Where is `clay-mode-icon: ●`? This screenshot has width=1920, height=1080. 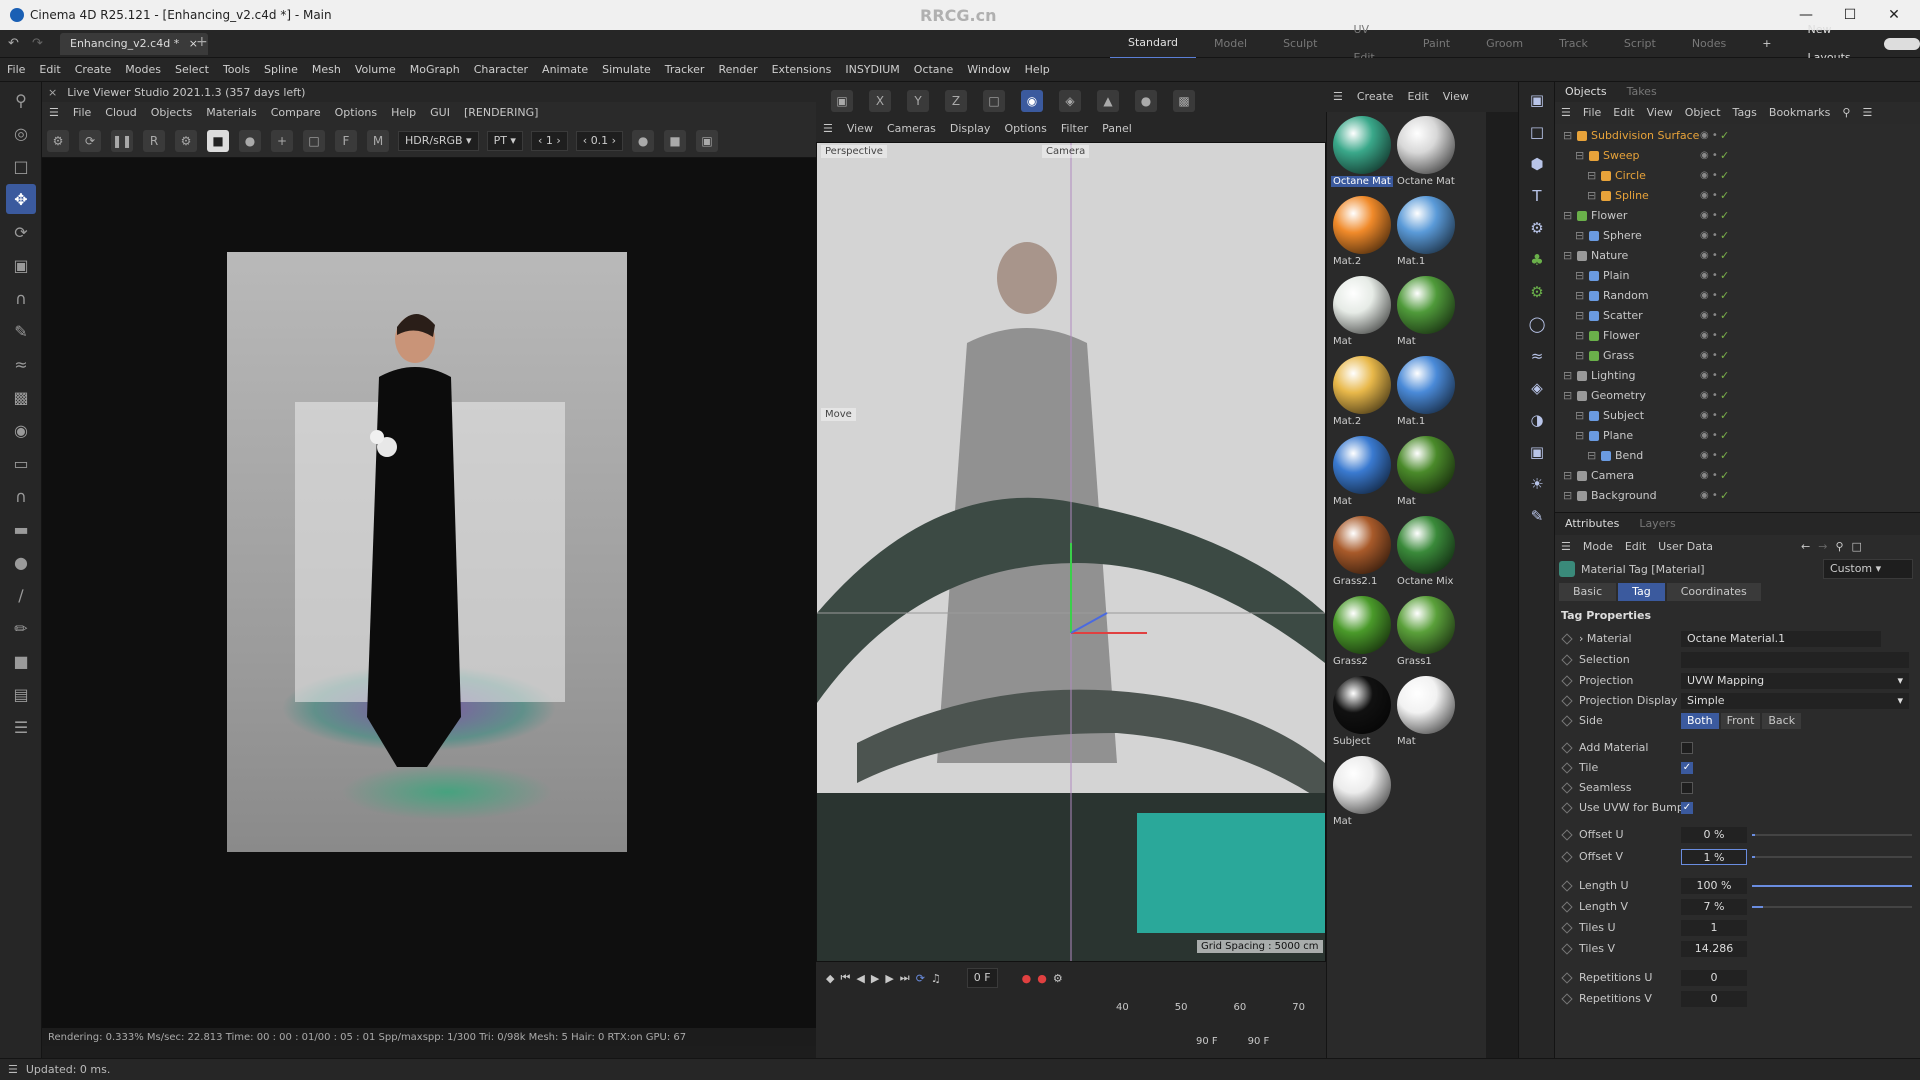
clay-mode-icon: ● is located at coordinates (250, 140).